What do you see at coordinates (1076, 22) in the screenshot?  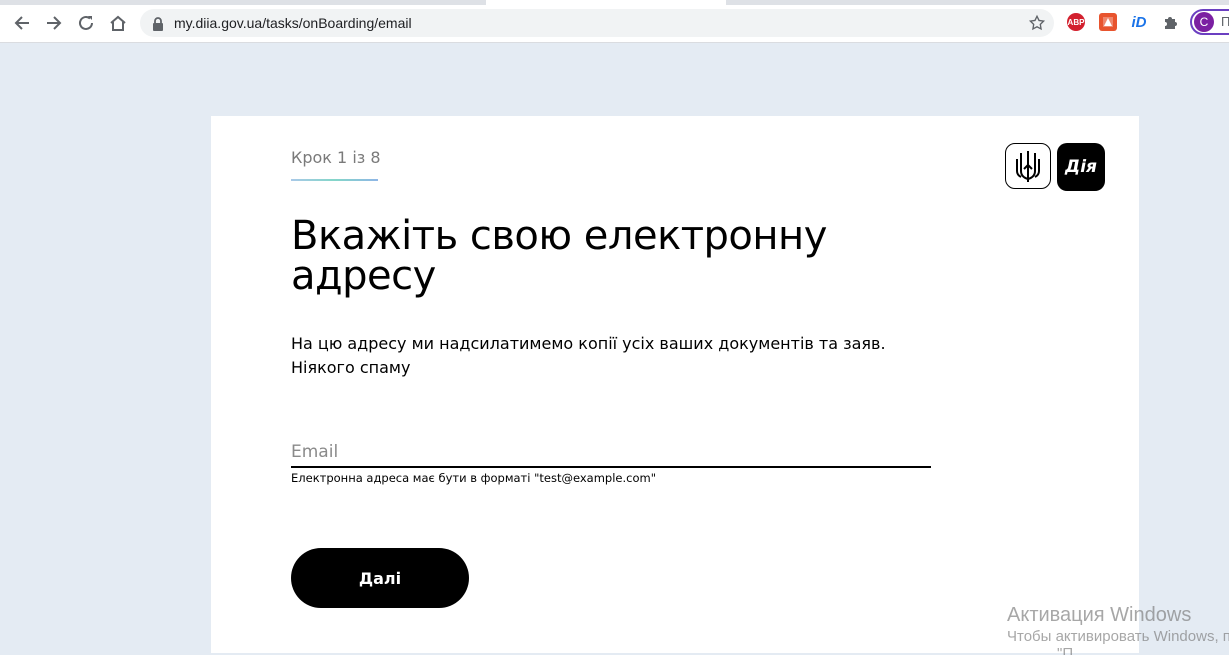 I see `adblock-extension-icon: ABP` at bounding box center [1076, 22].